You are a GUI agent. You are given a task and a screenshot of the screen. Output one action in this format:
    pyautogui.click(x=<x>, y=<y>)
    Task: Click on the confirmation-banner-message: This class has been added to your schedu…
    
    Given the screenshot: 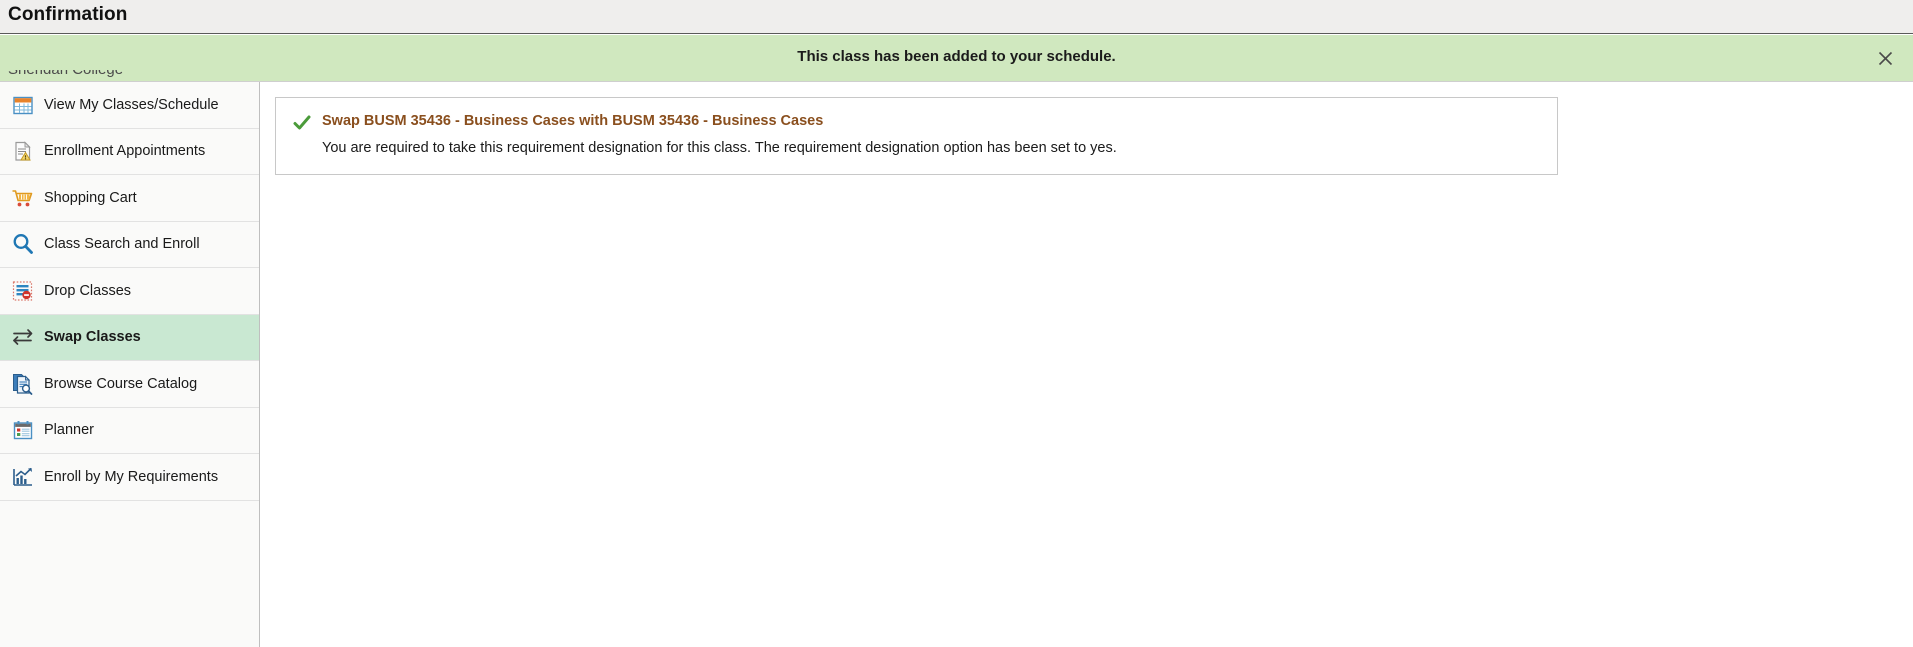 What is the action you would take?
    pyautogui.click(x=956, y=56)
    